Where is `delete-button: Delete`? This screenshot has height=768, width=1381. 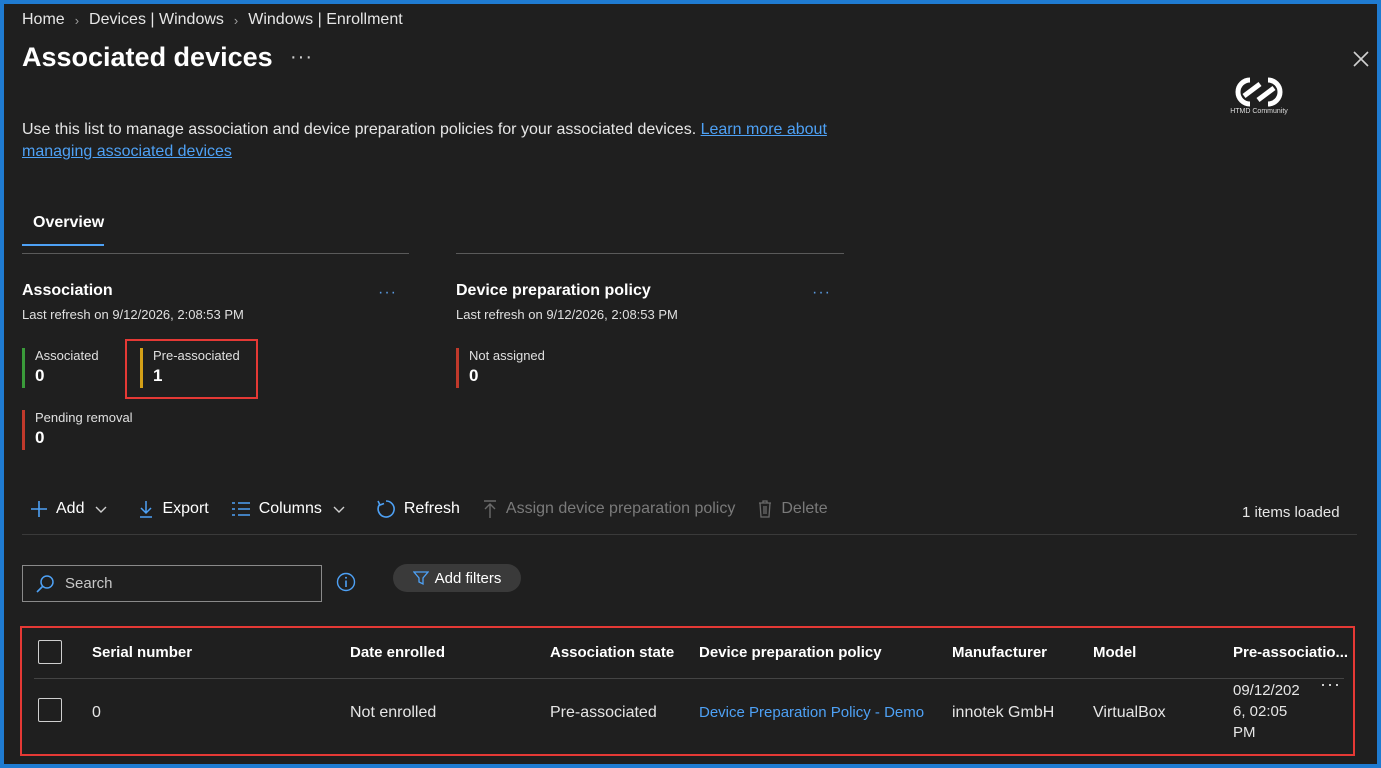
delete-button: Delete is located at coordinates (792, 509).